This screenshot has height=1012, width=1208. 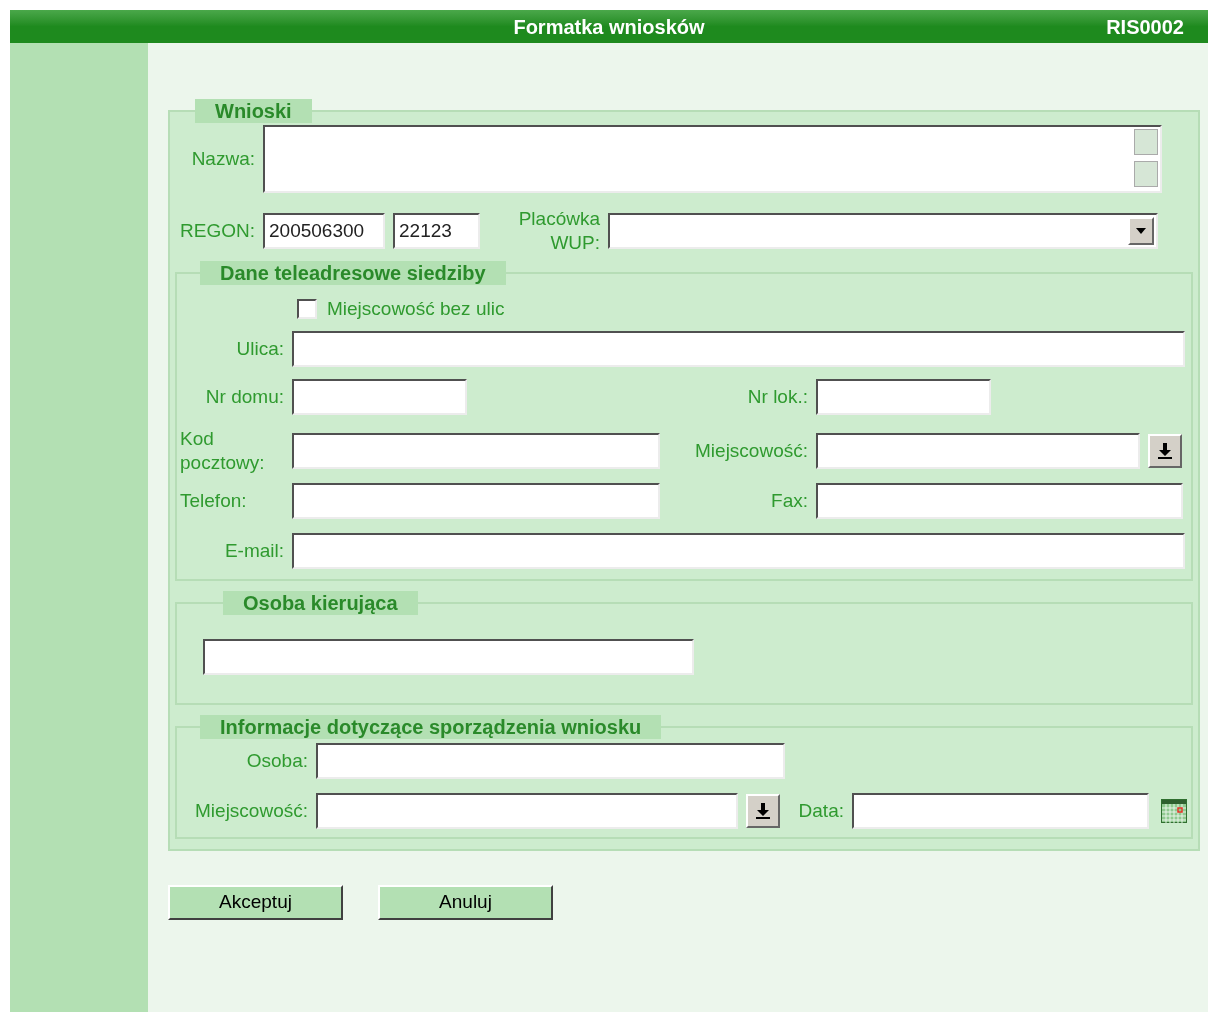 I want to click on apartment-number-field, so click(x=903, y=397).